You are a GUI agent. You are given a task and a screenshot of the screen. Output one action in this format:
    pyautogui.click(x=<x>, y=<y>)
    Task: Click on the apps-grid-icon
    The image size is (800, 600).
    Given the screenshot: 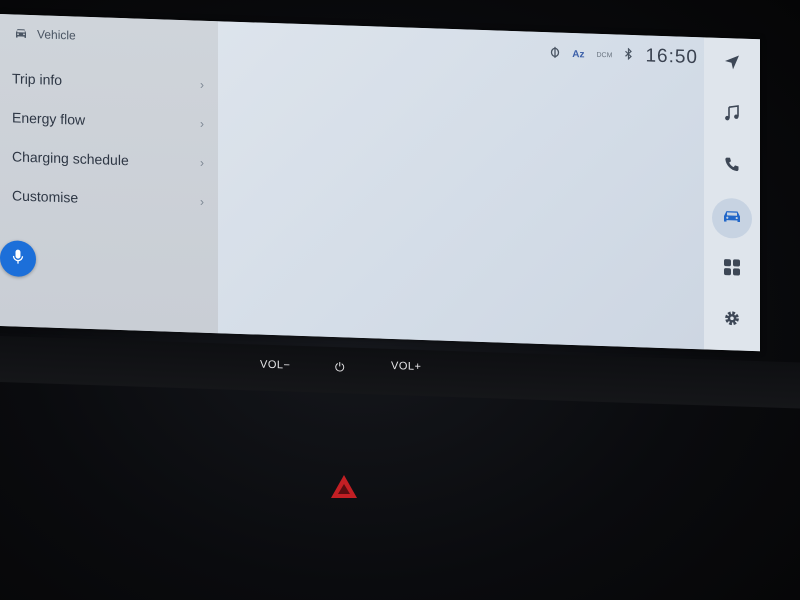 What is the action you would take?
    pyautogui.click(x=732, y=269)
    